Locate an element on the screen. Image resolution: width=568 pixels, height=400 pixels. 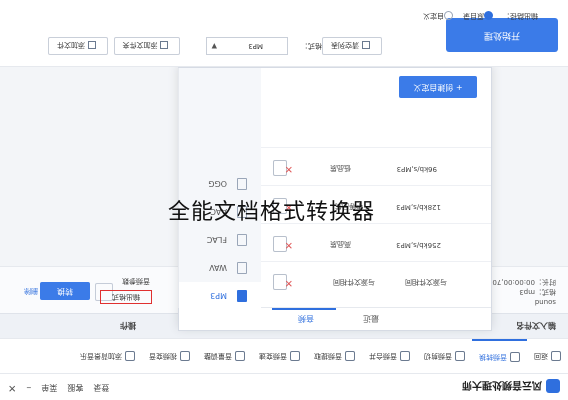
support-link: 客服 is located at coordinates (75, 387).